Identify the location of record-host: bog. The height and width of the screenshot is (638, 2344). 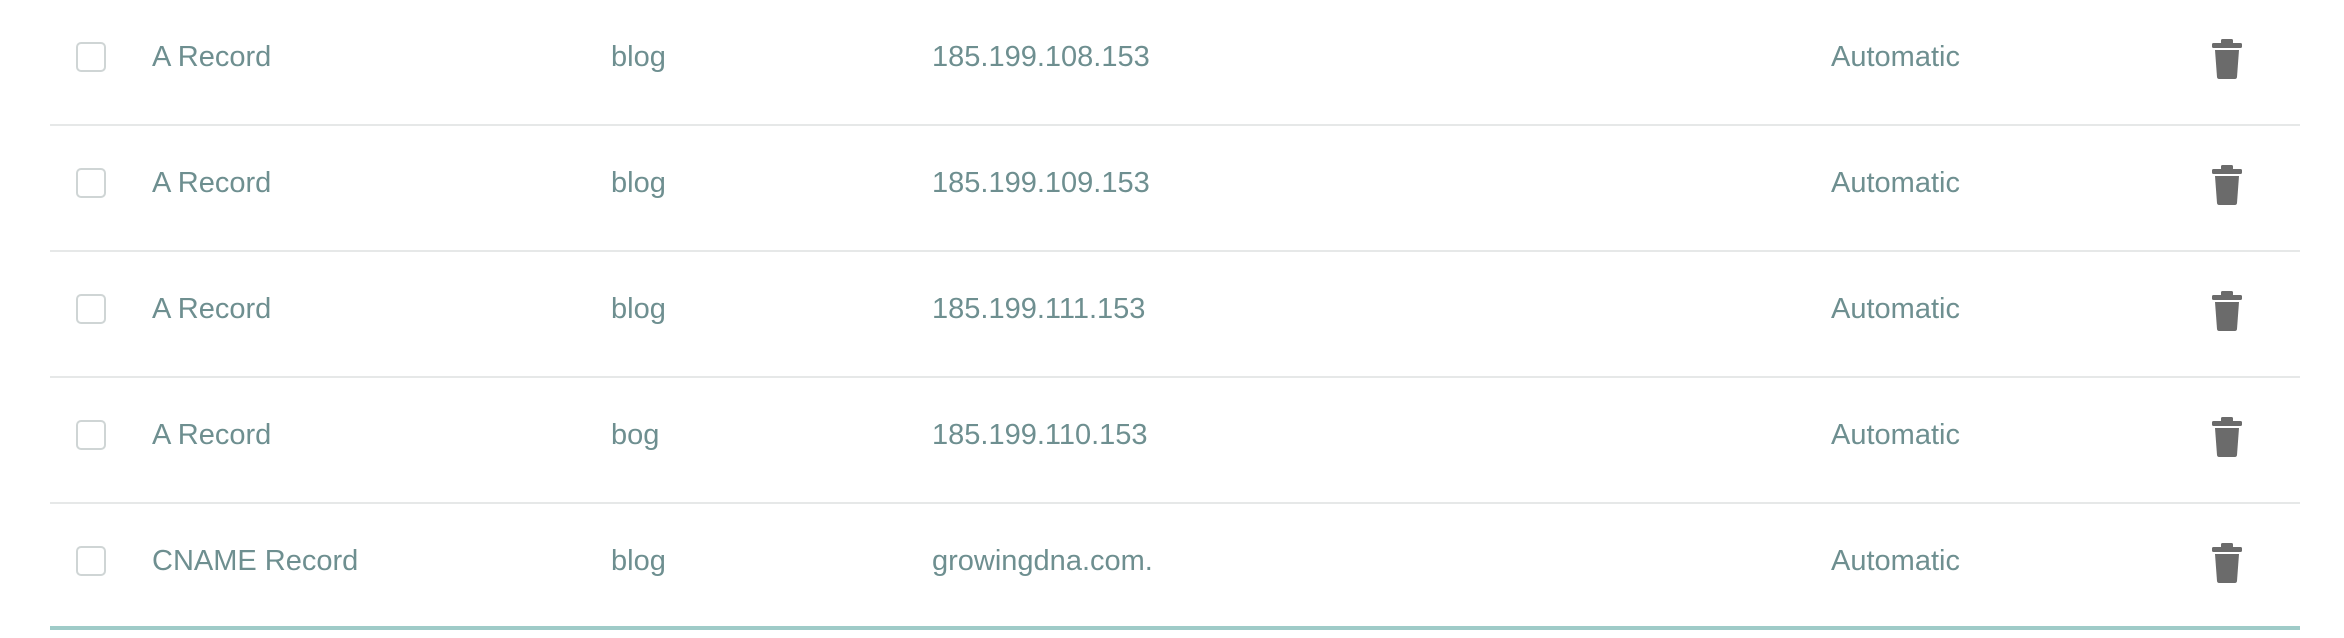
(635, 435).